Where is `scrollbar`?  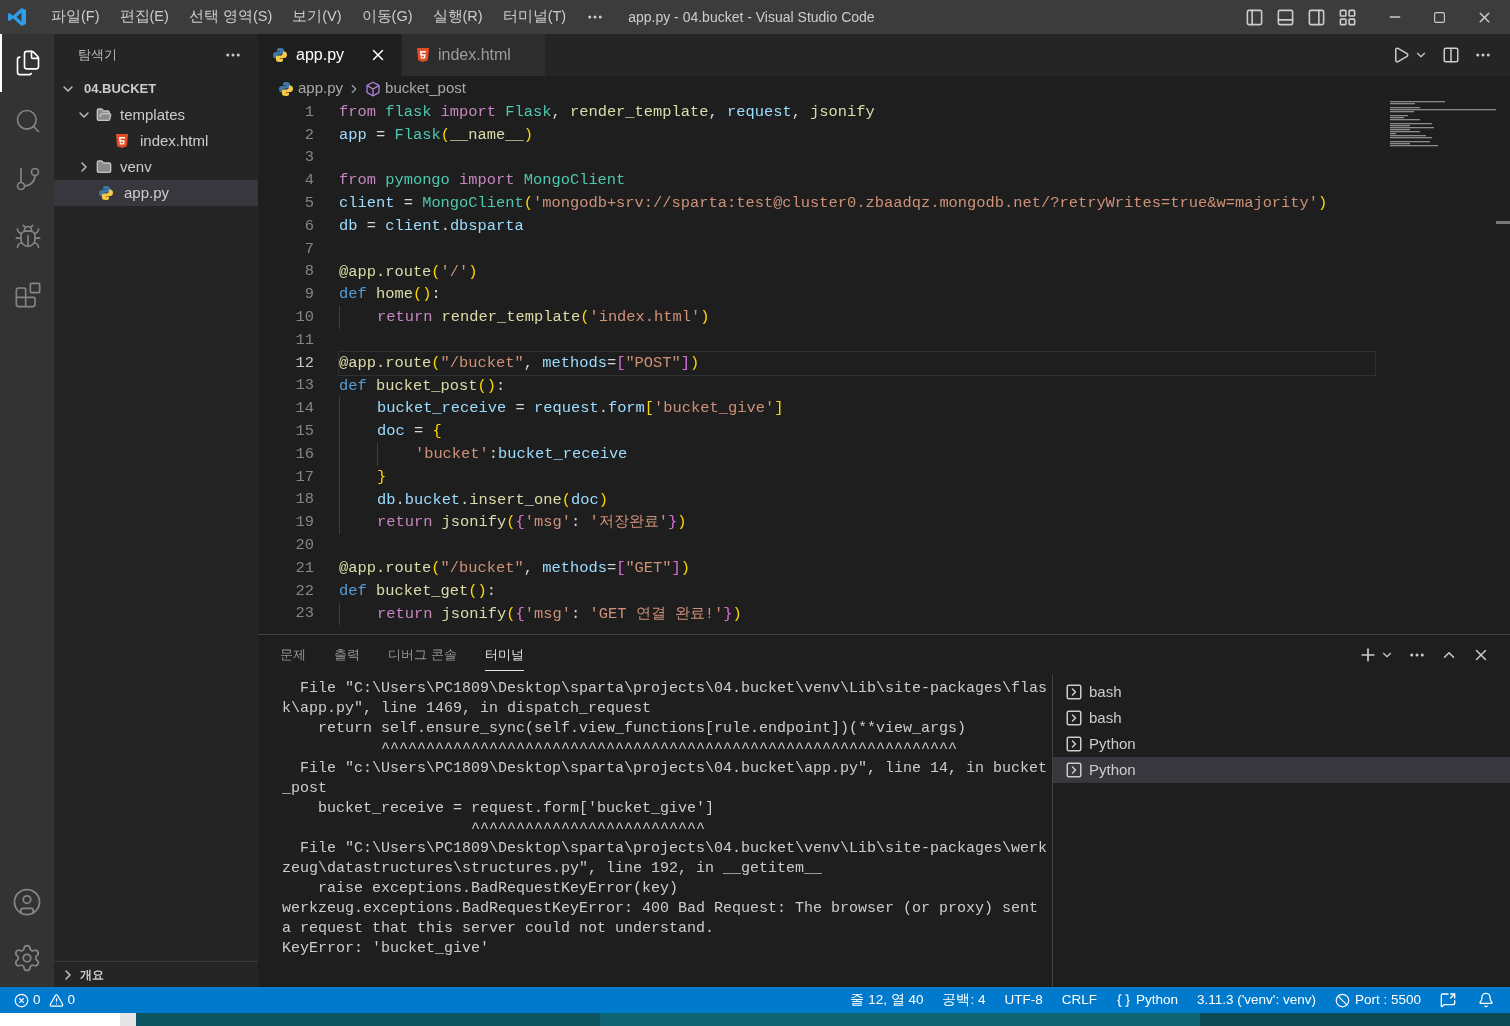
scrollbar is located at coordinates (1503, 222).